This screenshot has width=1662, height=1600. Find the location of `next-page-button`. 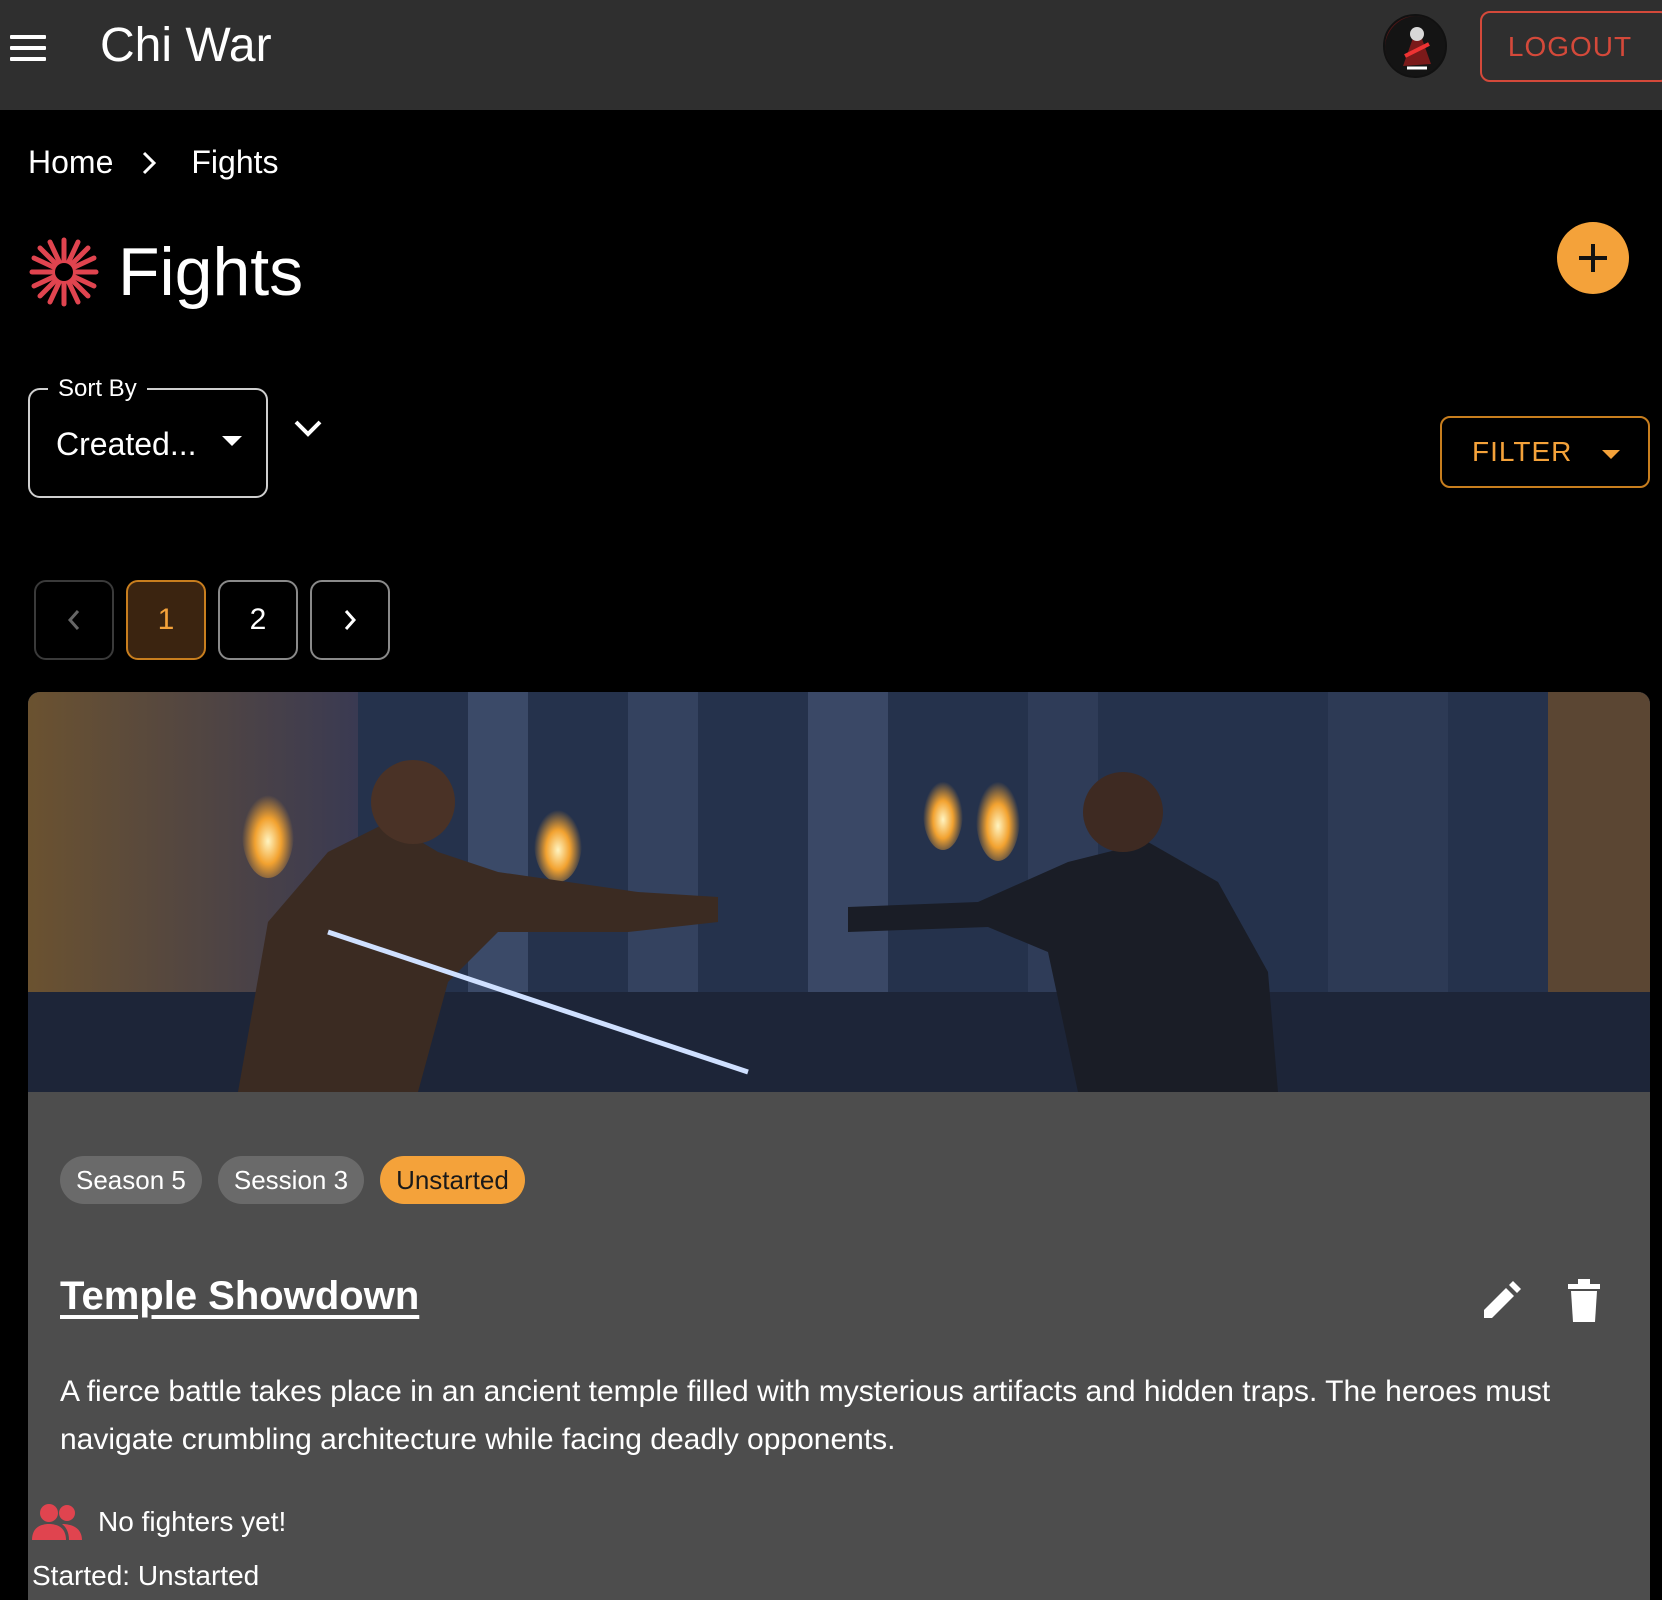

next-page-button is located at coordinates (350, 620).